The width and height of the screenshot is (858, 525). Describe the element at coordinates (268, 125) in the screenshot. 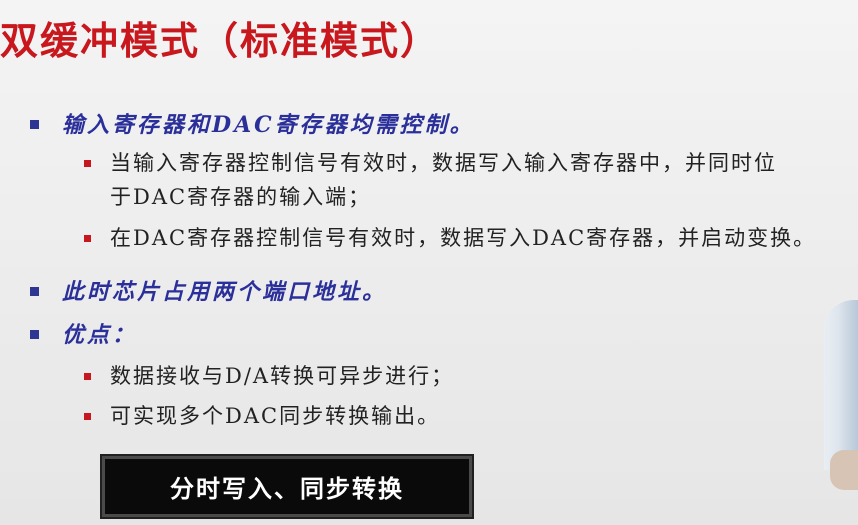

I see `bullet-1-text: 输入寄存器和DAC寄存器均需控制。` at that location.